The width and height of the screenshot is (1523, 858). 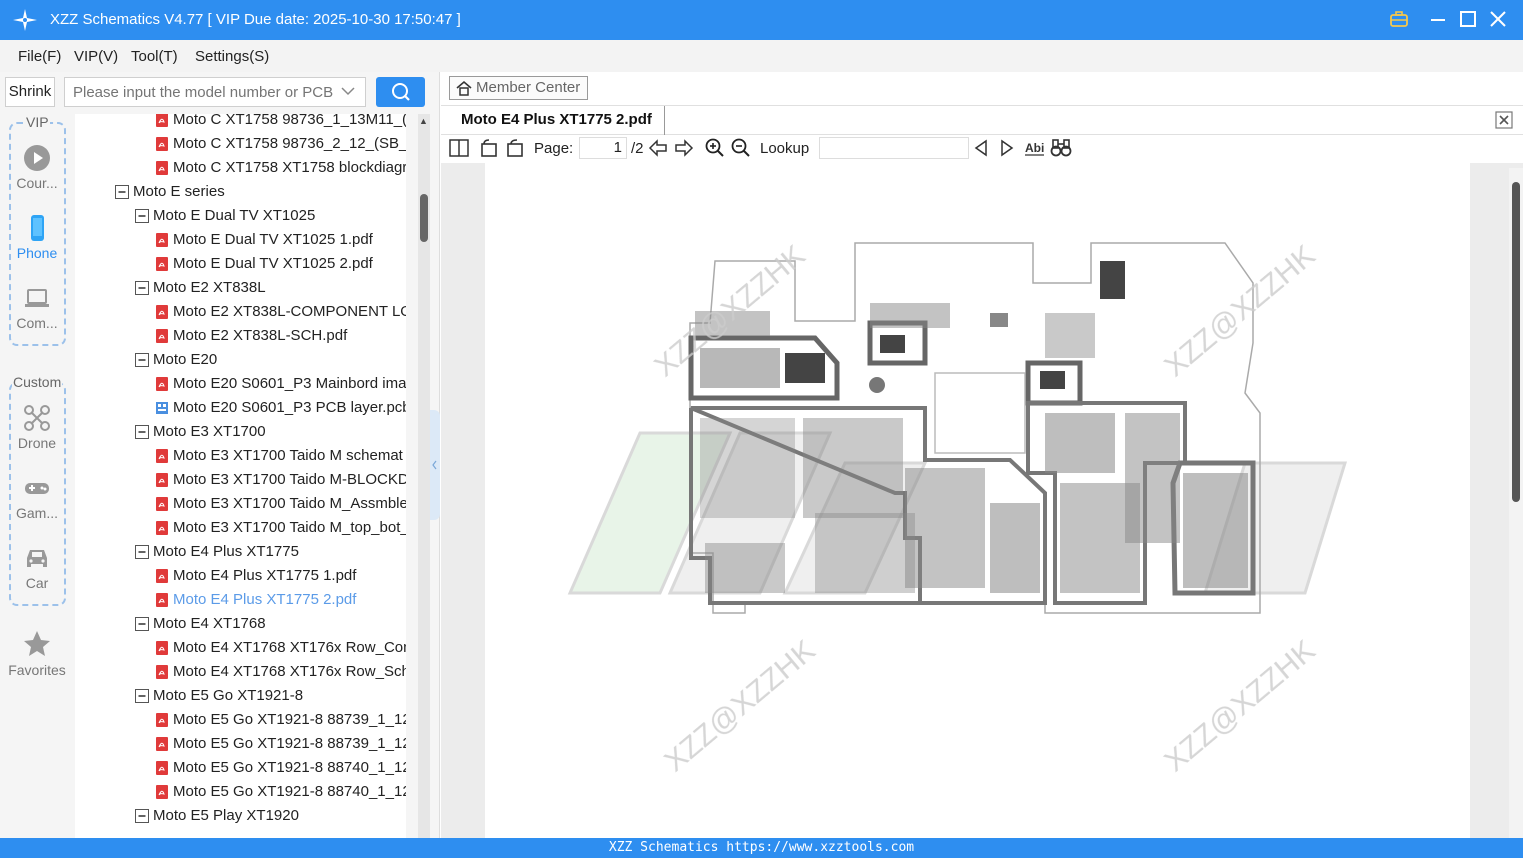 What do you see at coordinates (280, 456) in the screenshot?
I see `tree-file: Moto E3 XT1700 Taido M schemat` at bounding box center [280, 456].